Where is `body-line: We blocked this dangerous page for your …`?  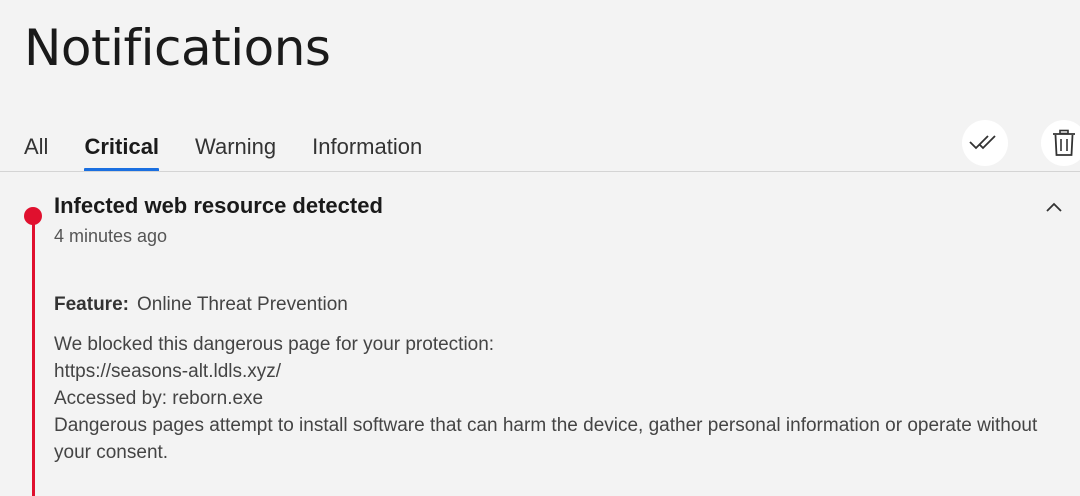 body-line: We blocked this dangerous page for your … is located at coordinates (274, 344).